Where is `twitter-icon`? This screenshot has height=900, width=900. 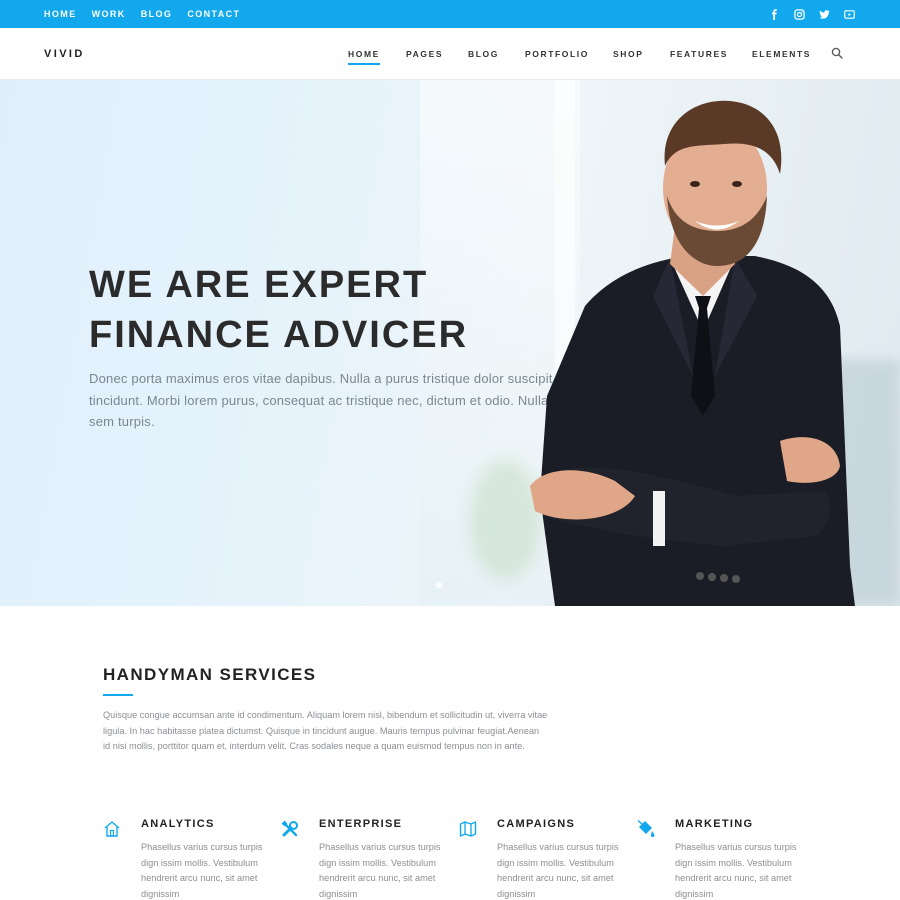
twitter-icon is located at coordinates (824, 14).